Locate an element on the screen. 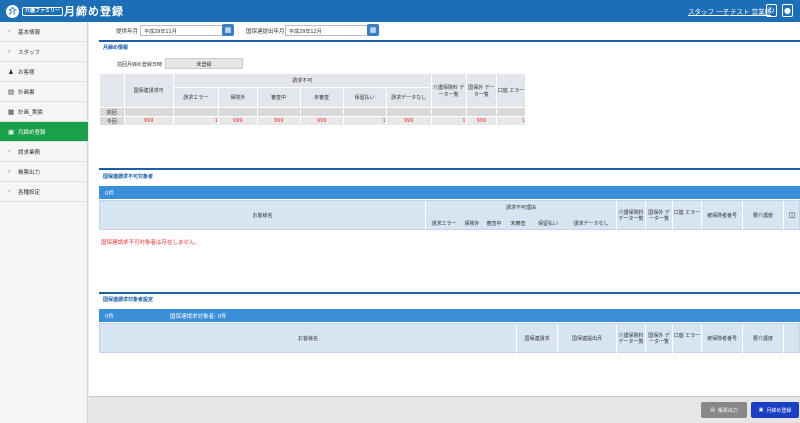  last-close-value: 未登録 is located at coordinates (204, 63).